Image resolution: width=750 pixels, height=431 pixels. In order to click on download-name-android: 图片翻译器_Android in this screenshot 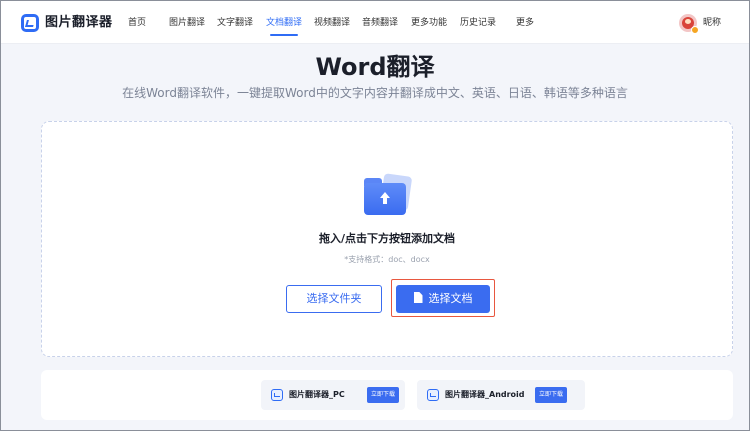, I will do `click(485, 394)`.